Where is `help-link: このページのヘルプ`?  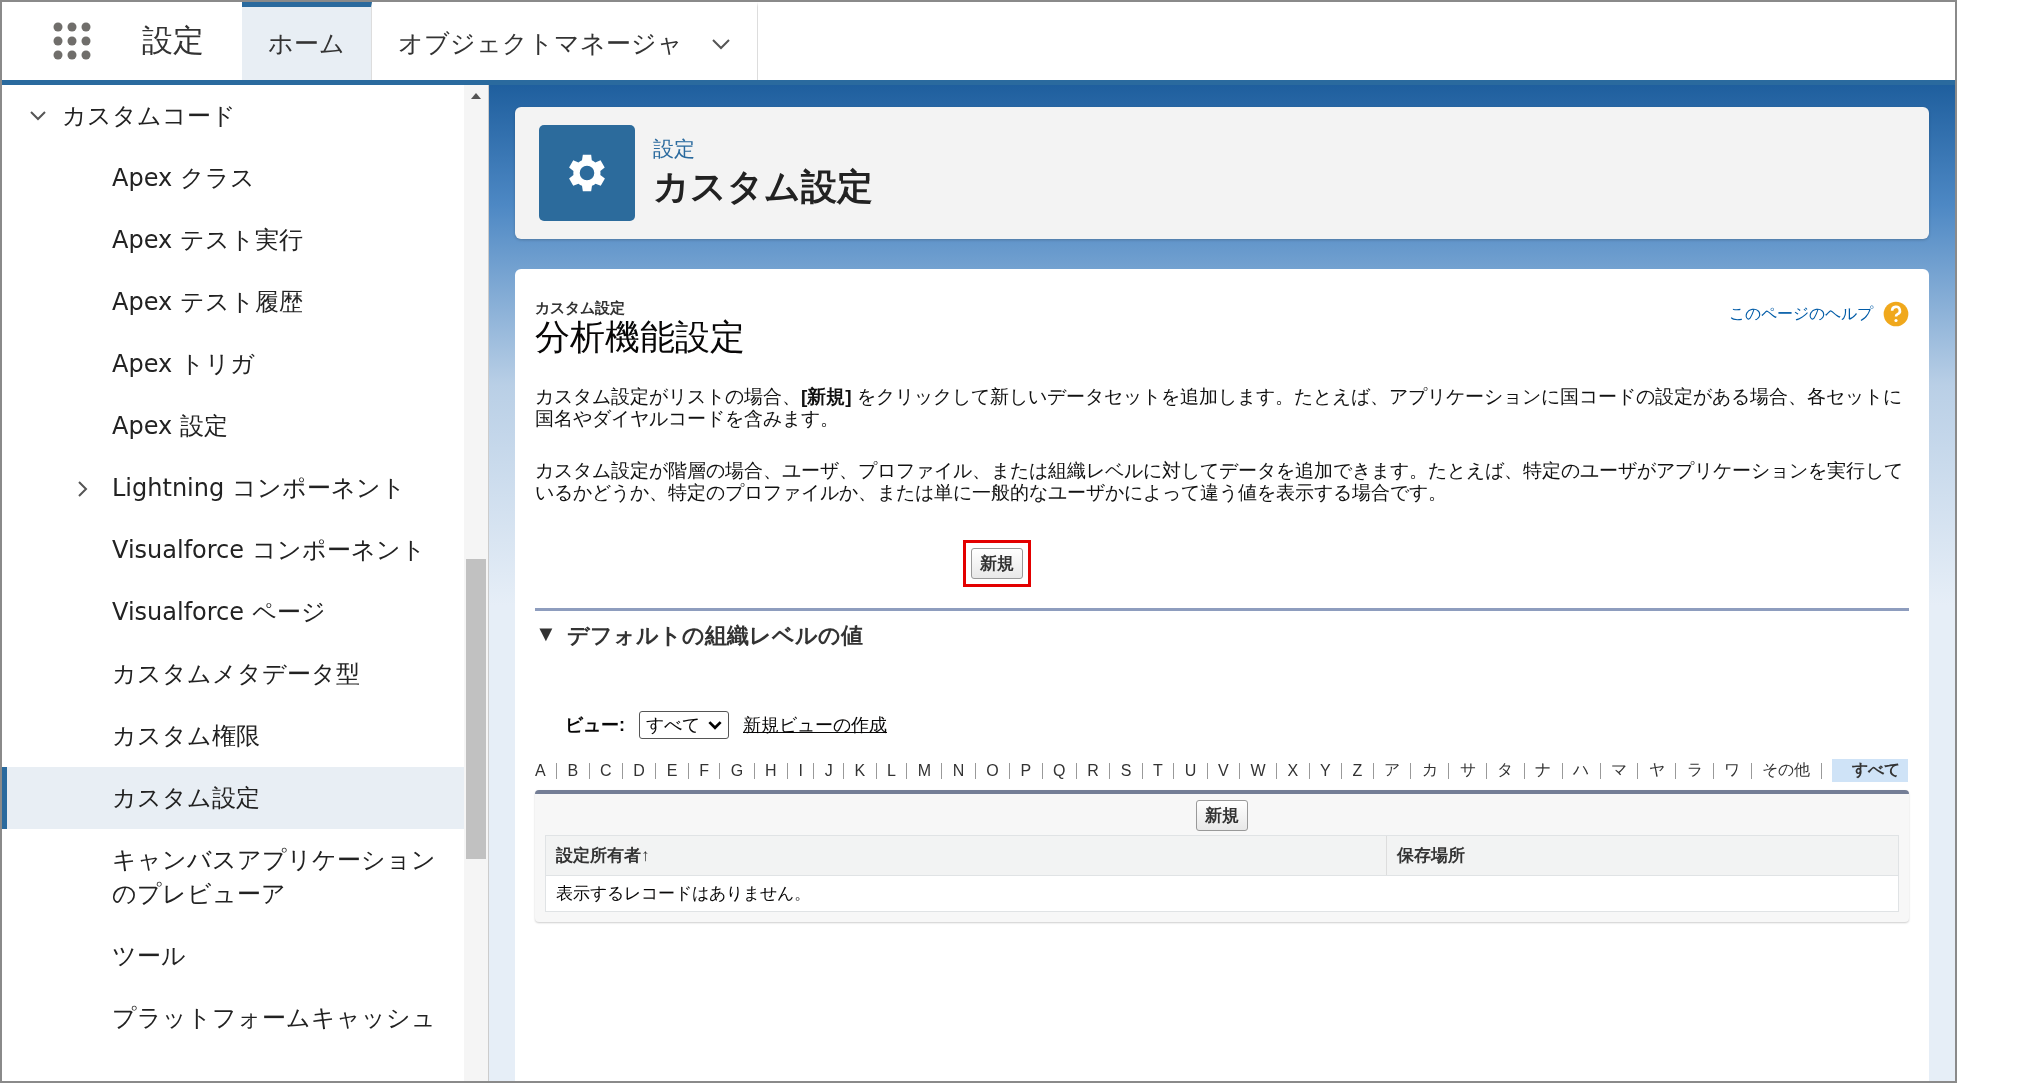 help-link: このページのヘルプ is located at coordinates (1801, 314).